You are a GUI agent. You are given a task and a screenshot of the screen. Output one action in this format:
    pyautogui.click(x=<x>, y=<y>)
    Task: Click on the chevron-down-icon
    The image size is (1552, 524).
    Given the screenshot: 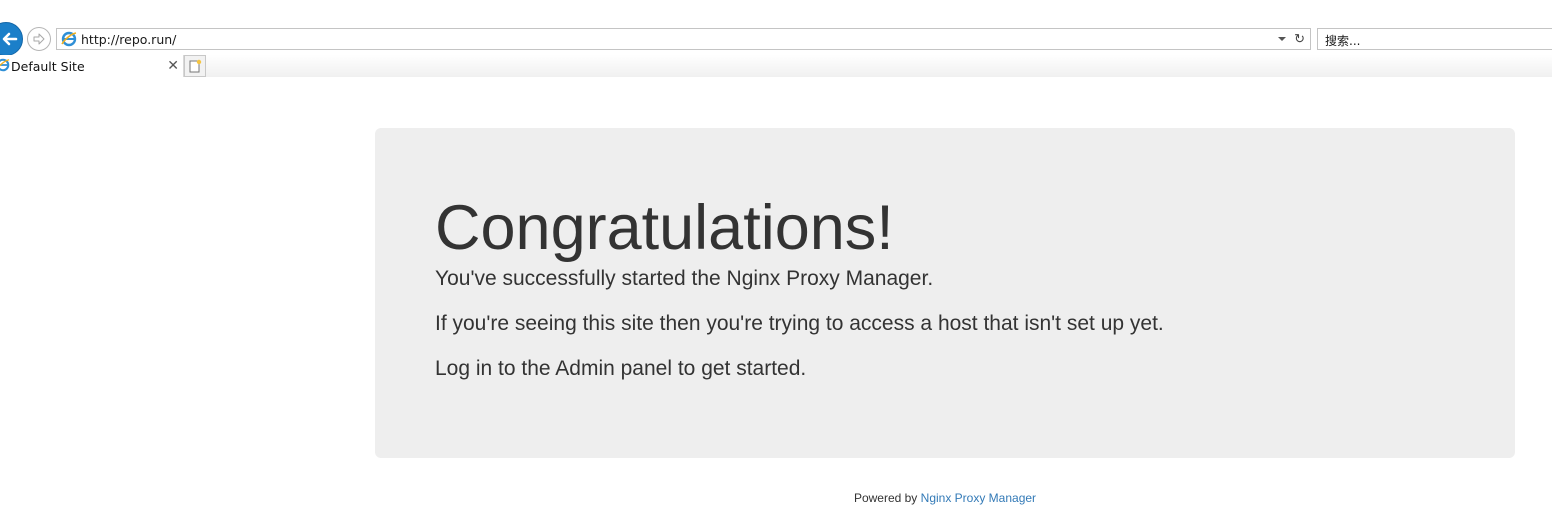 What is the action you would take?
    pyautogui.click(x=1282, y=39)
    